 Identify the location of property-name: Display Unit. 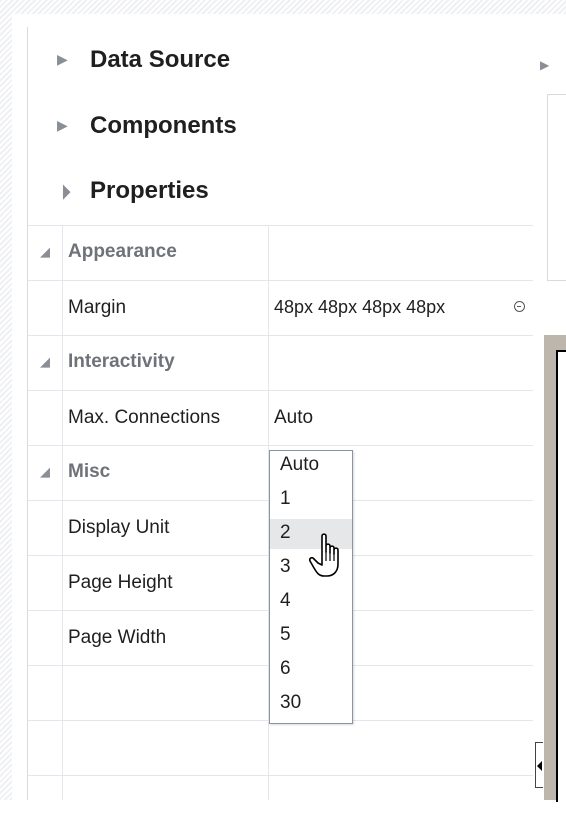
(119, 527).